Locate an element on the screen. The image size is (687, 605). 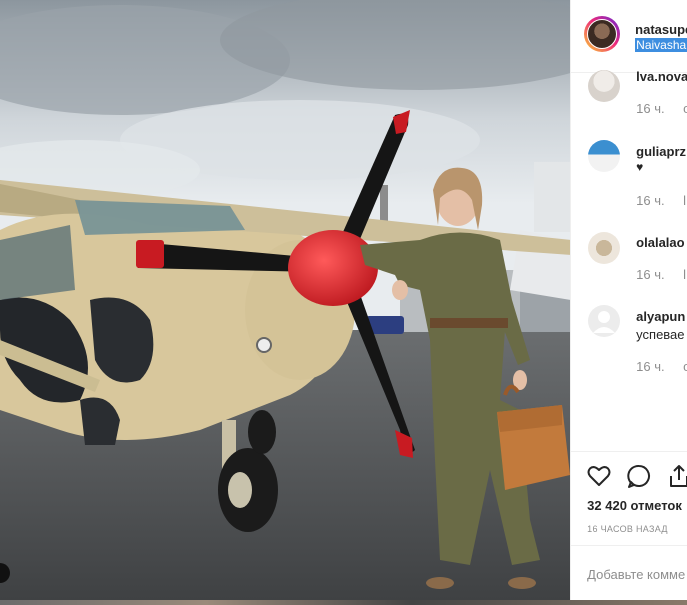
add-comment-field: Добавьте комме is located at coordinates (629, 572).